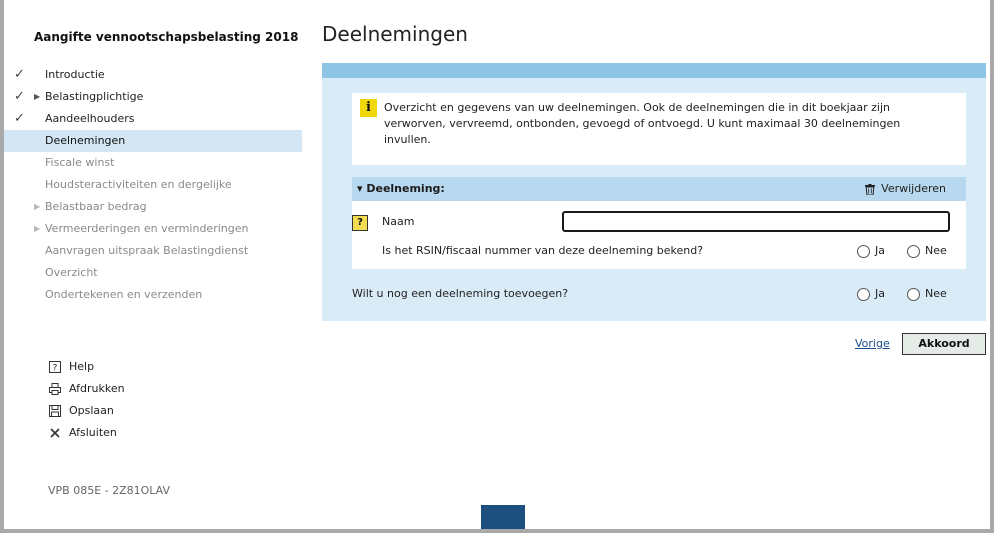 This screenshot has height=533, width=994. Describe the element at coordinates (138, 184) in the screenshot. I see `sidebar-item-label: Houdsteractiviteiten en dergelijke` at that location.